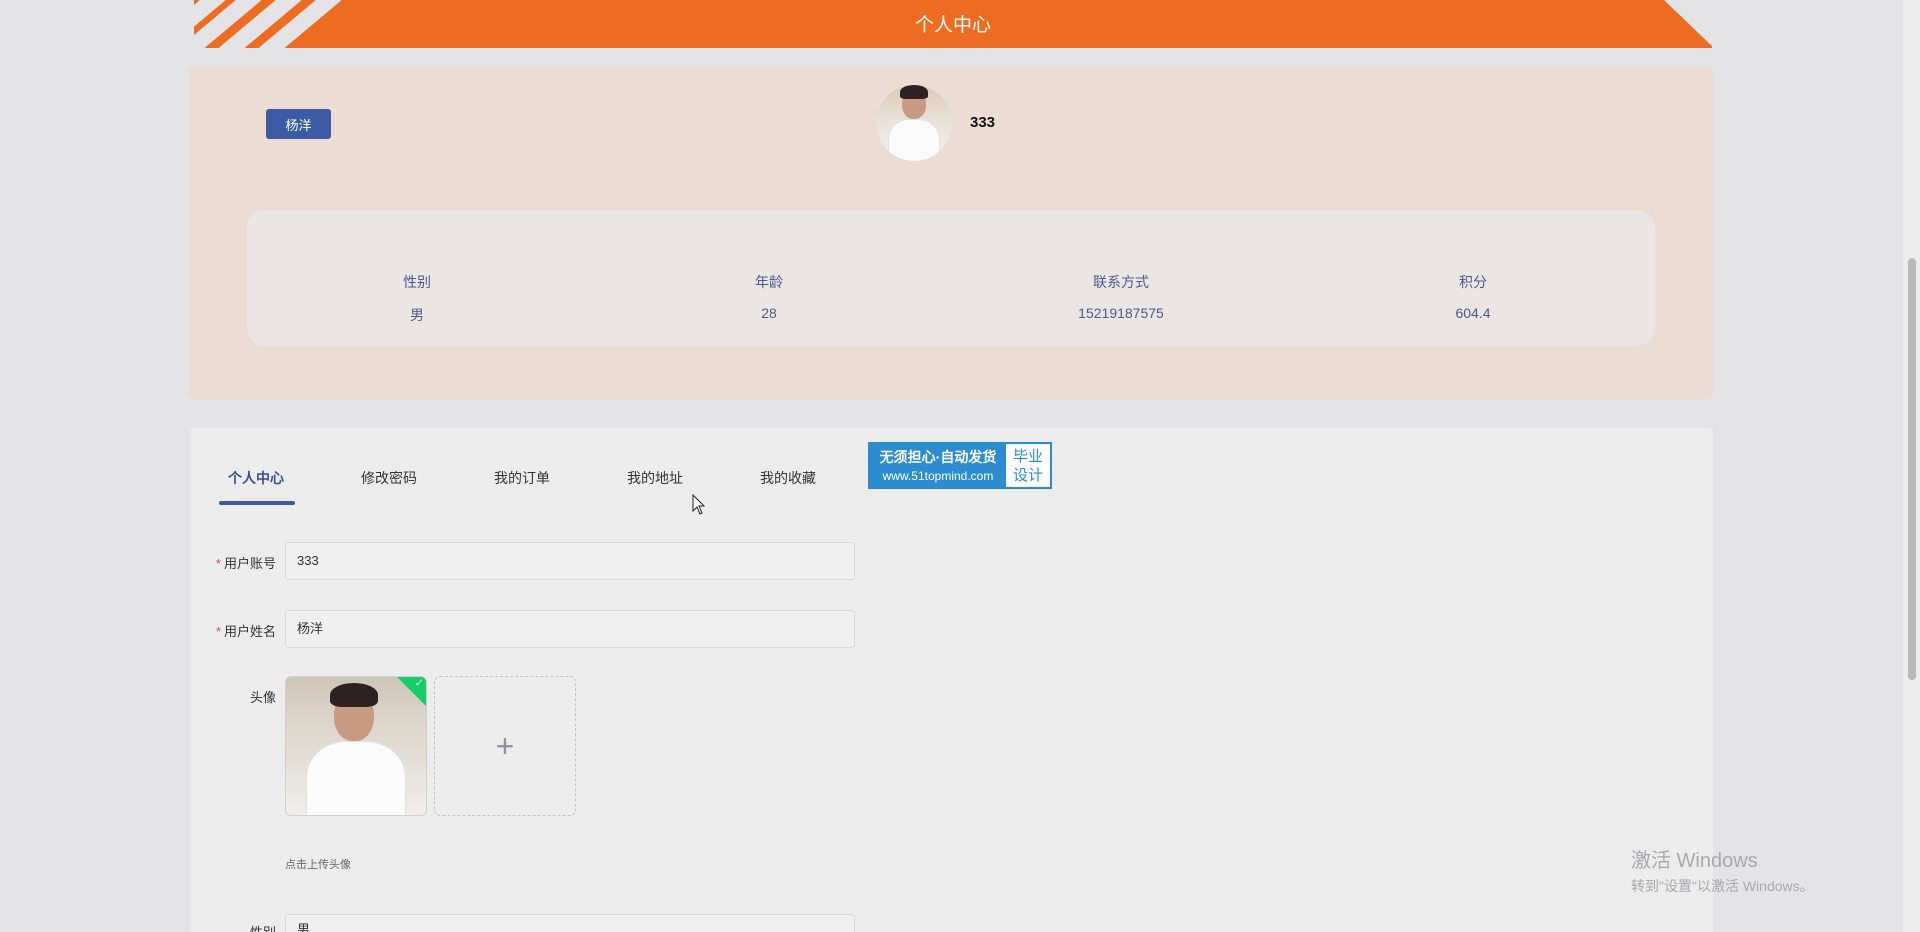  I want to click on tab-profile: 个人中心, so click(256, 478).